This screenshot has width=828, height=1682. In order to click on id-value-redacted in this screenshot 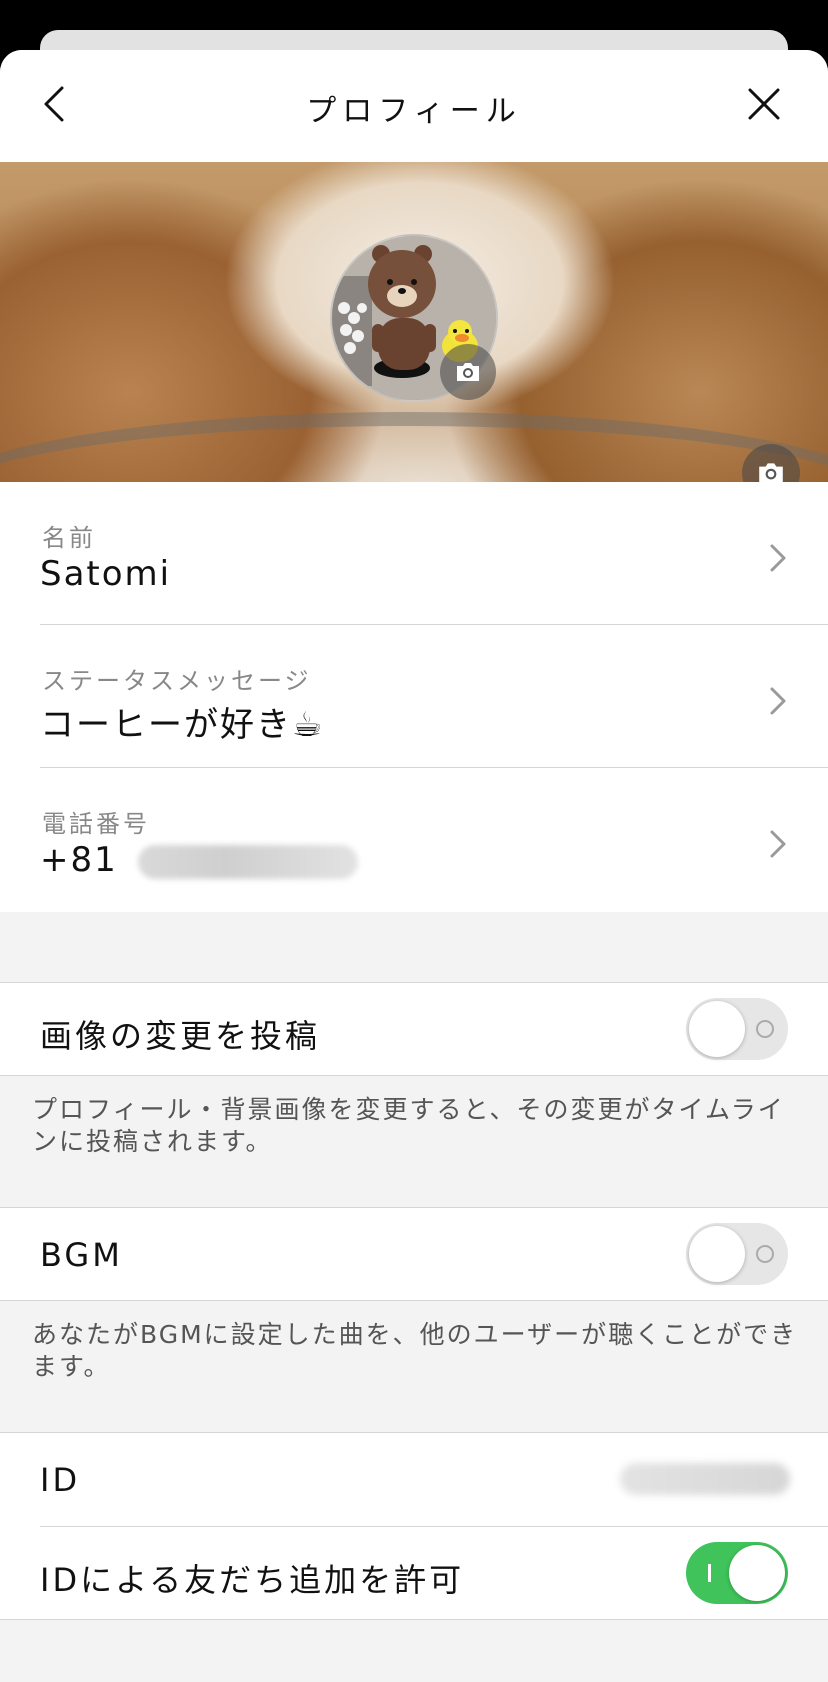, I will do `click(705, 1479)`.